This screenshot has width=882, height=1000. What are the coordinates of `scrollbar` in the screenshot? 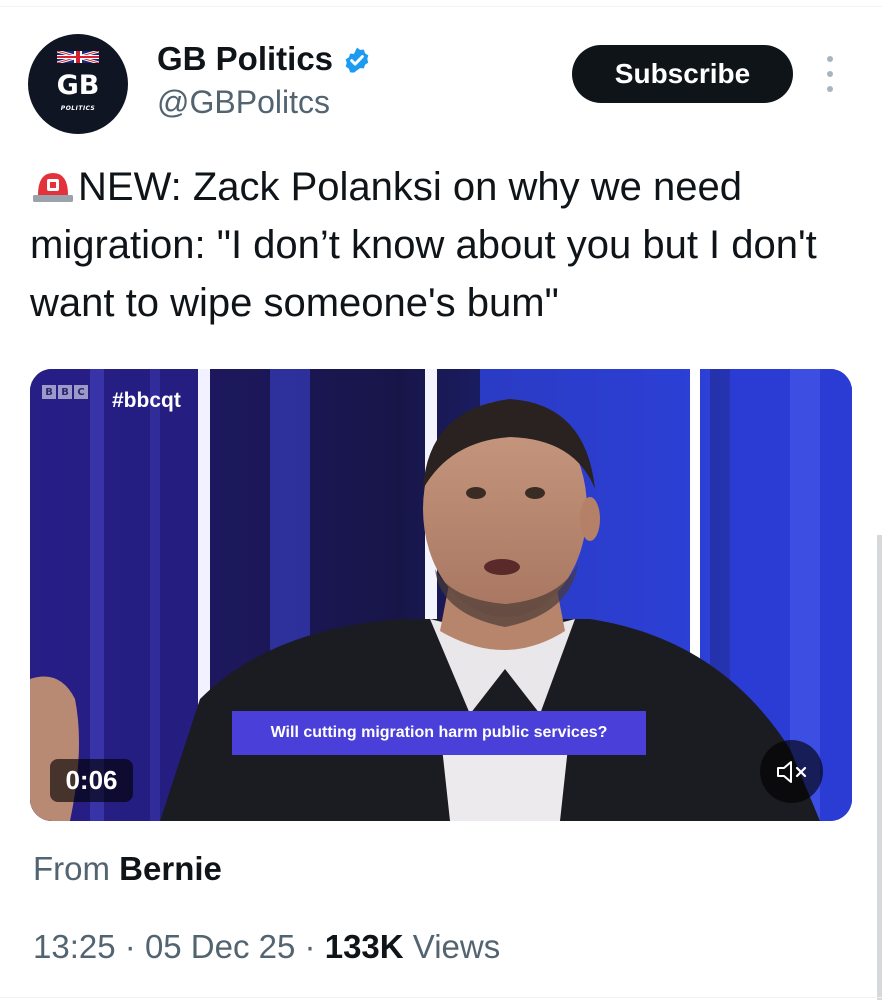 It's located at (879, 767).